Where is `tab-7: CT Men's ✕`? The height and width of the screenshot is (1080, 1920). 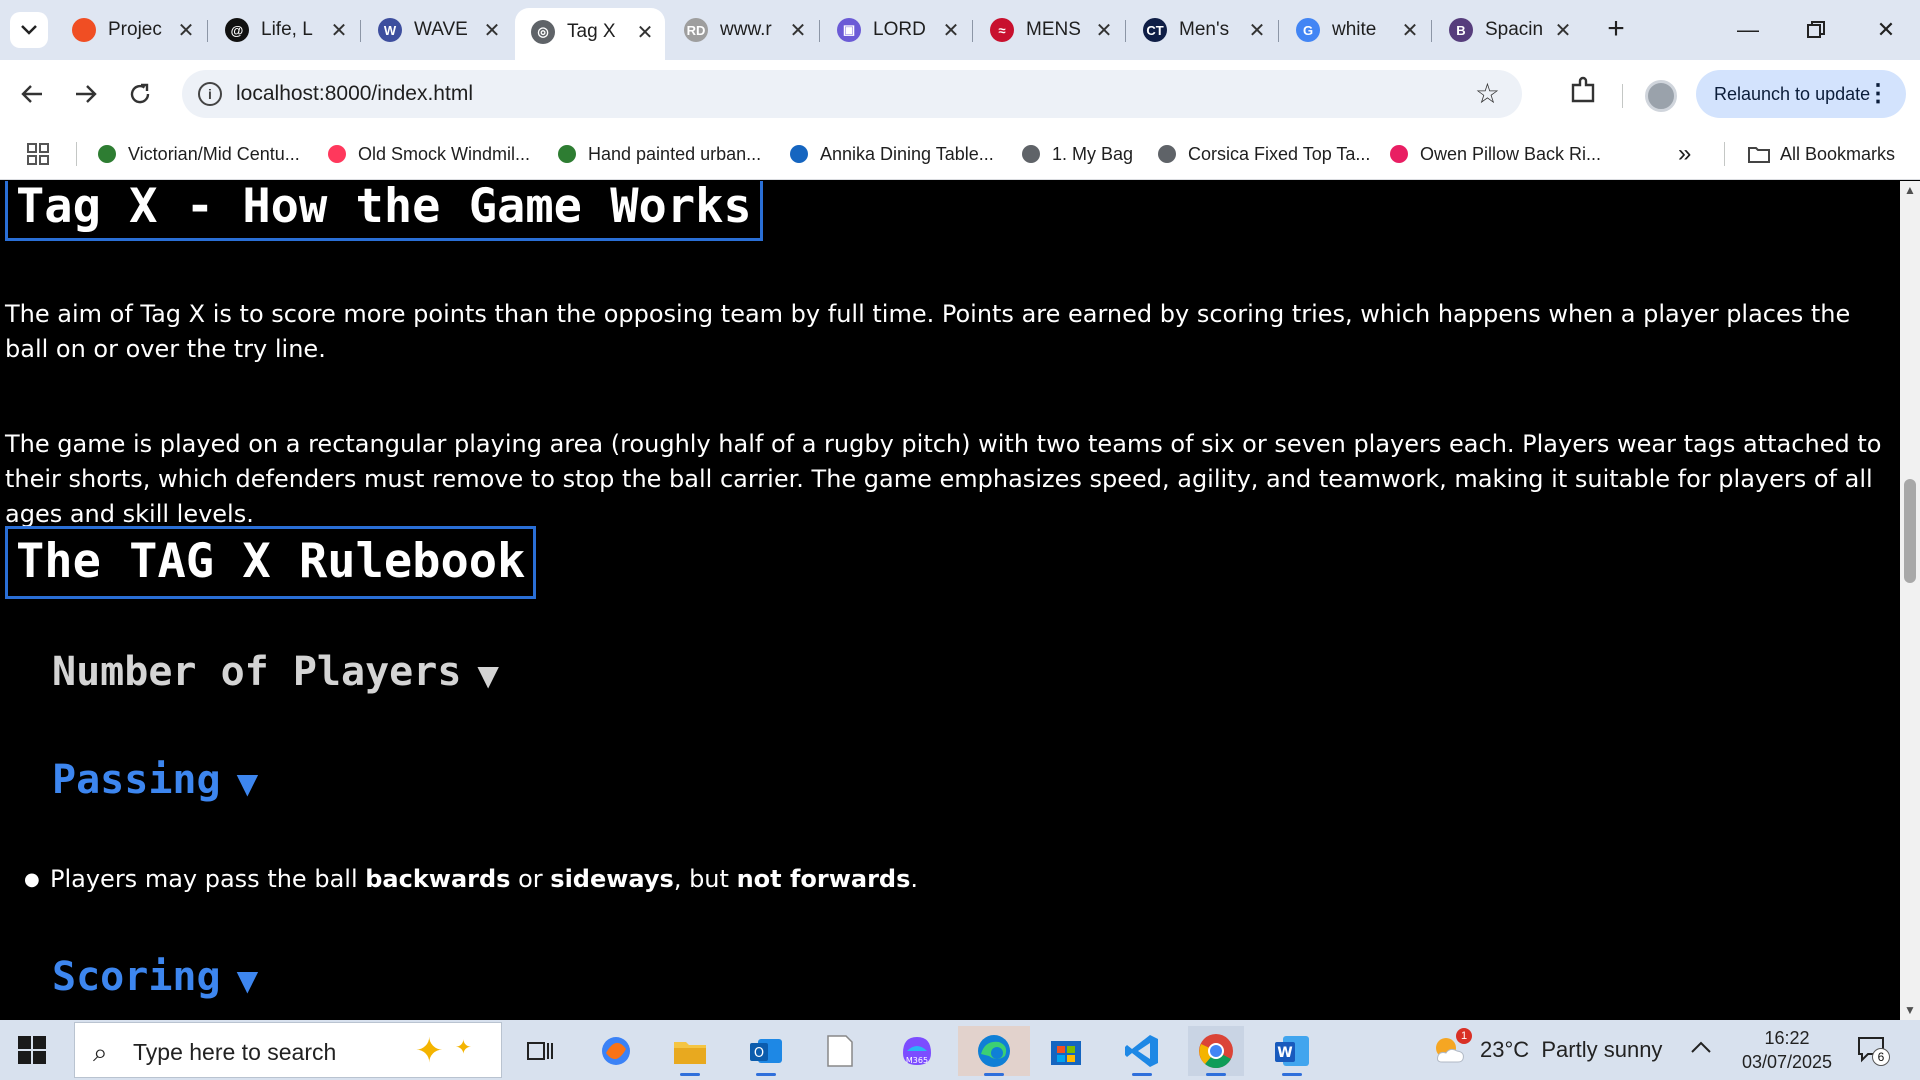 tab-7: CT Men's ✕ is located at coordinates (1202, 30).